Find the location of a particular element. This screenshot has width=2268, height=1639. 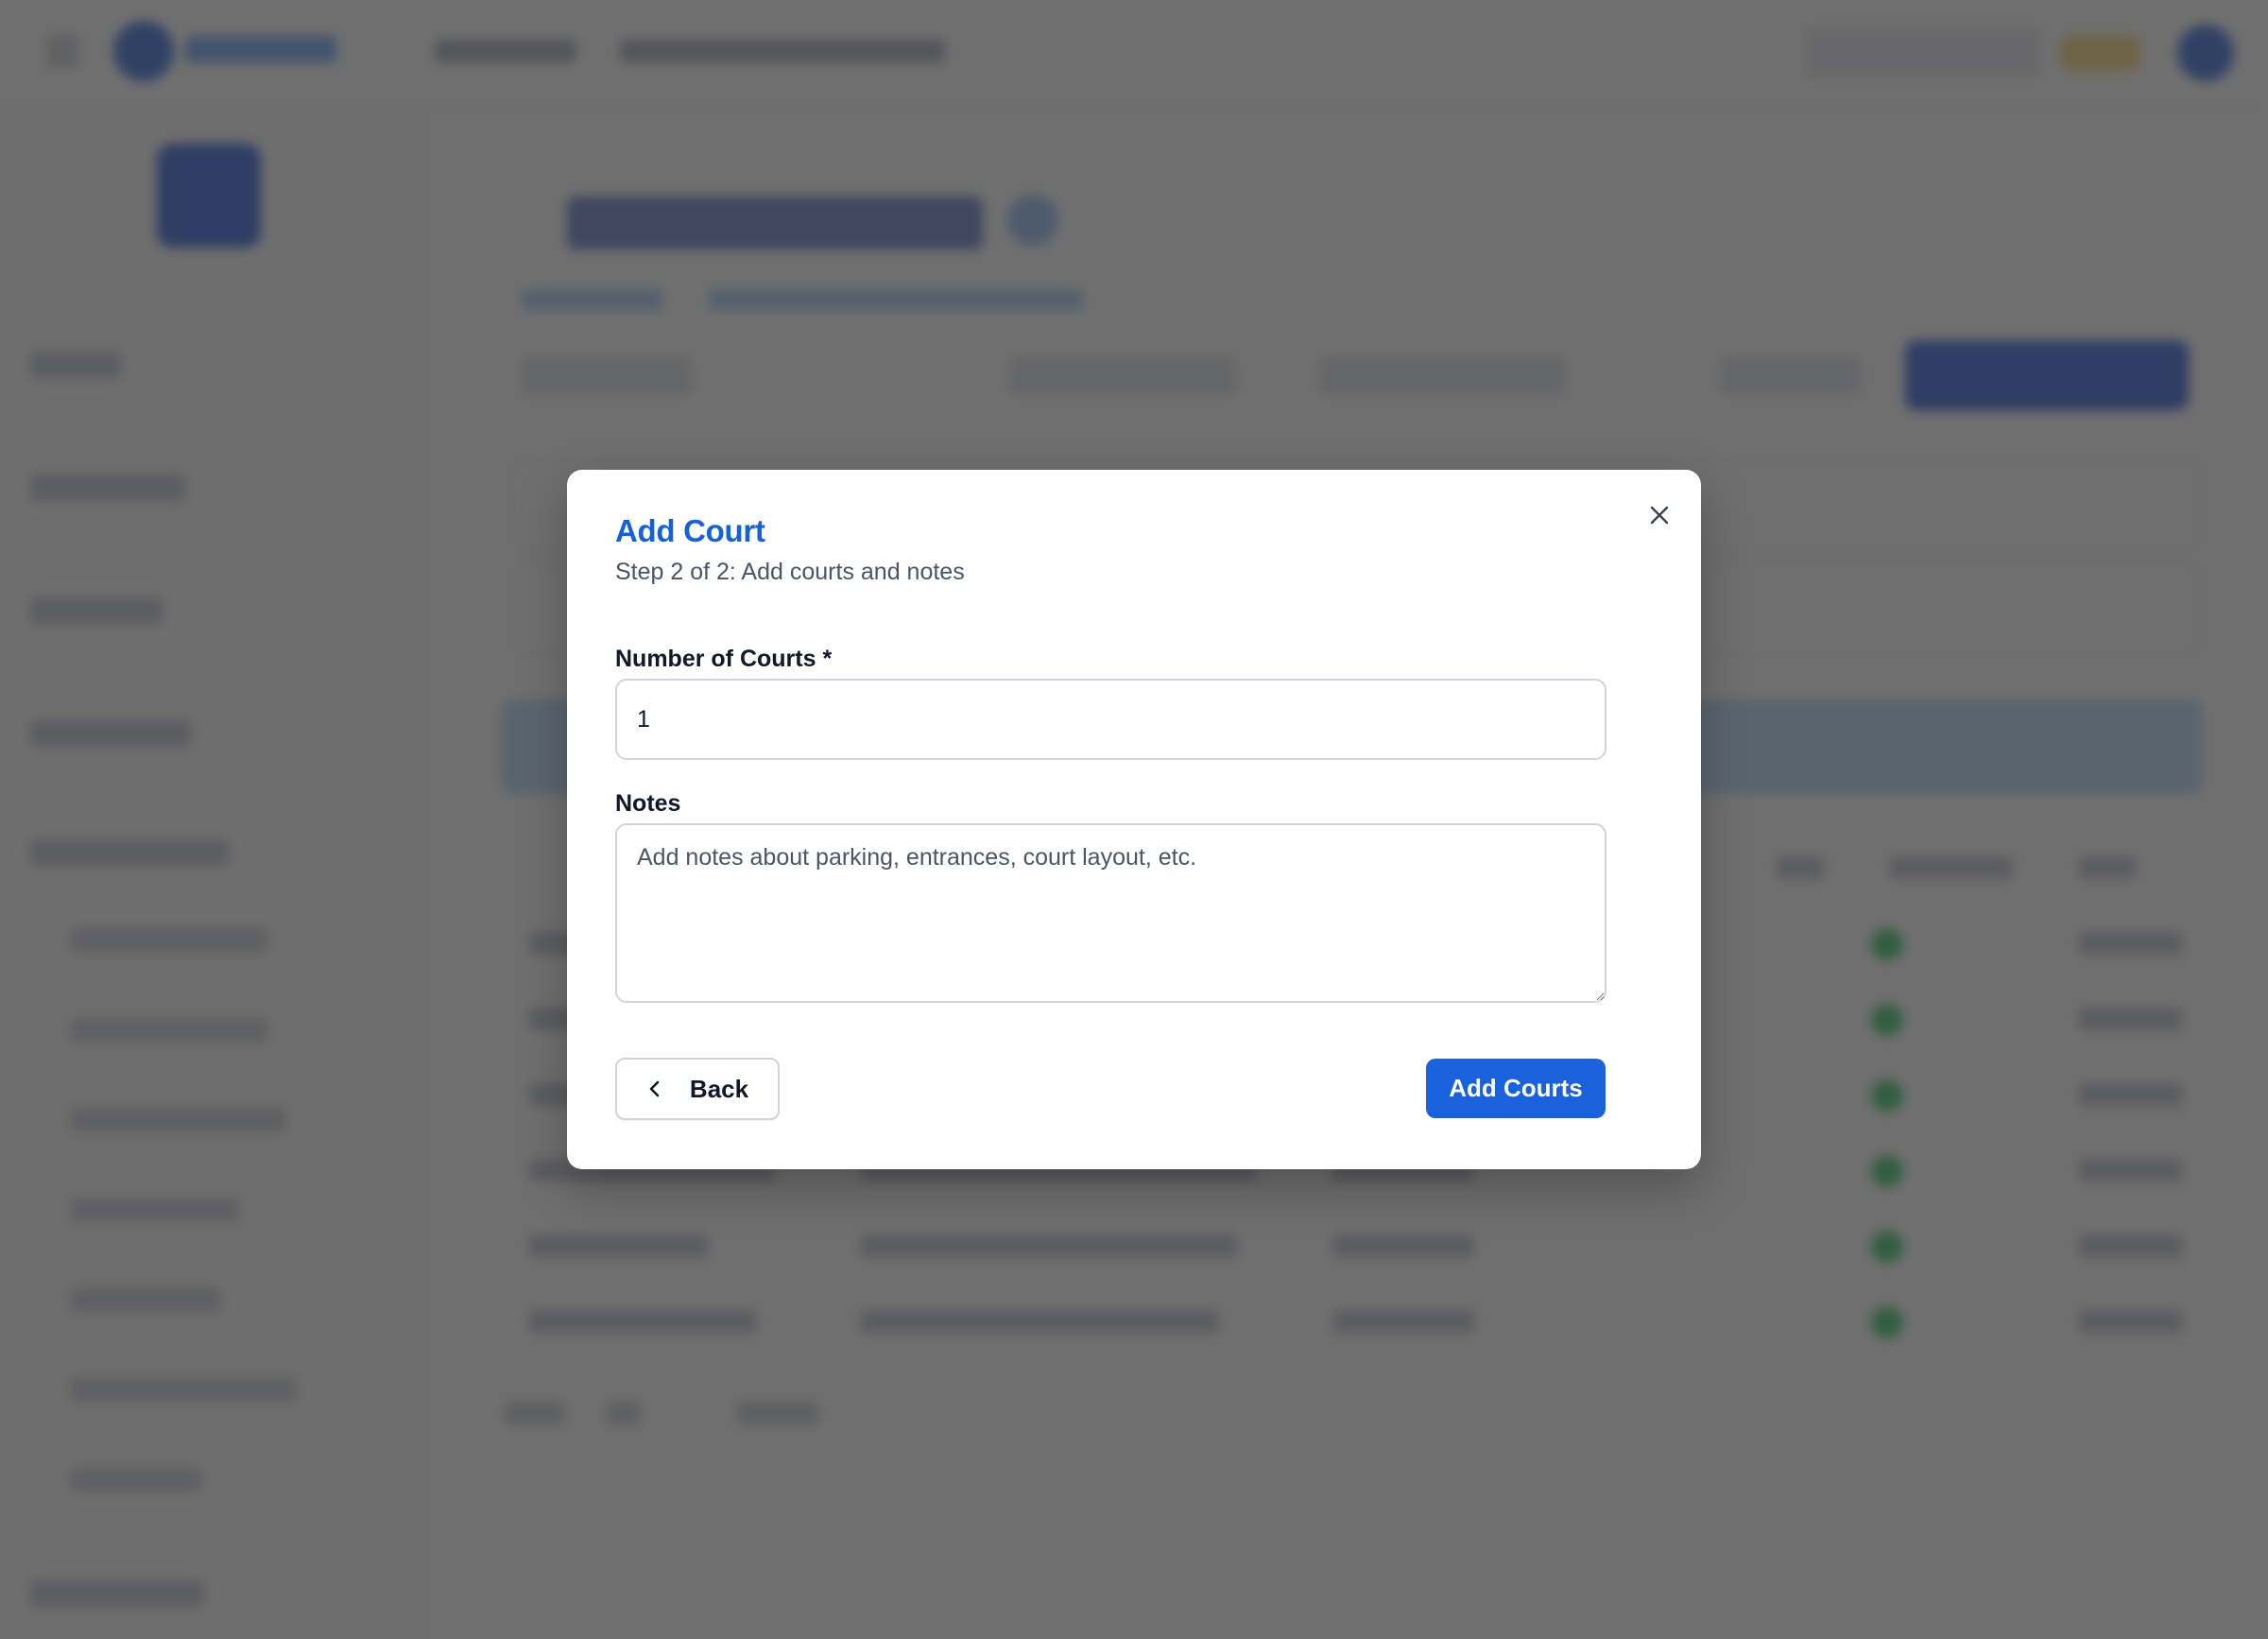

courts-label: Number of Courts * is located at coordinates (724, 659).